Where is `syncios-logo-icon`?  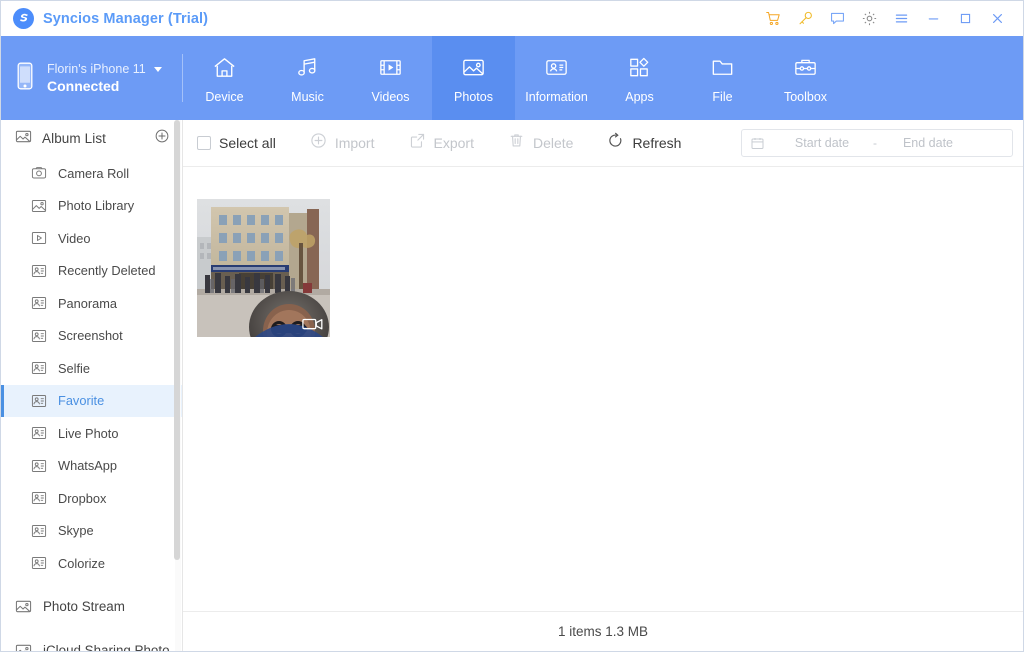 syncios-logo-icon is located at coordinates (23, 18).